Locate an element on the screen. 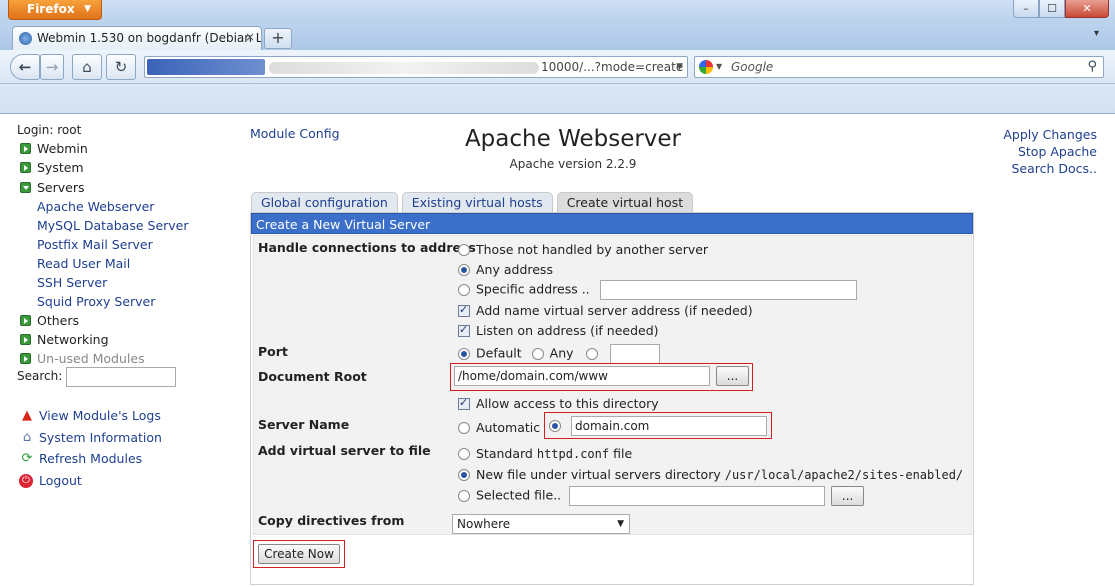 This screenshot has height=587, width=1115. view-logs-link: ▲ View Module's Logs is located at coordinates (90, 419).